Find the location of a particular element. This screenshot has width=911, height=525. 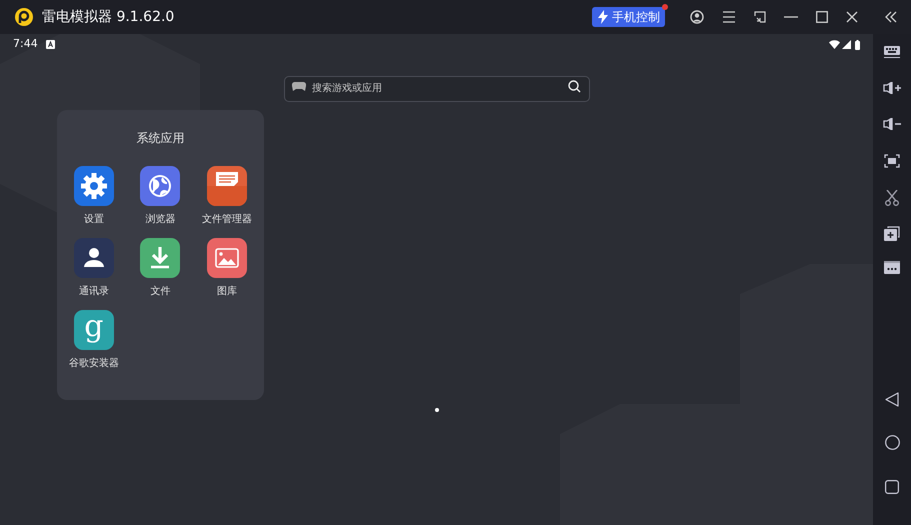

signal-icon is located at coordinates (846, 44).